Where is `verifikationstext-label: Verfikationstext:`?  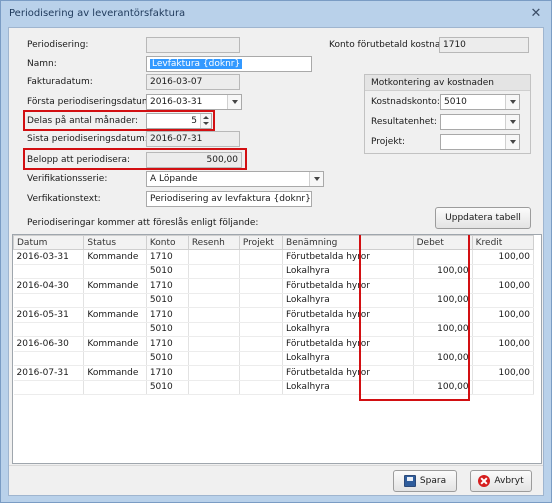 verifikationstext-label: Verfikationstext: is located at coordinates (64, 199).